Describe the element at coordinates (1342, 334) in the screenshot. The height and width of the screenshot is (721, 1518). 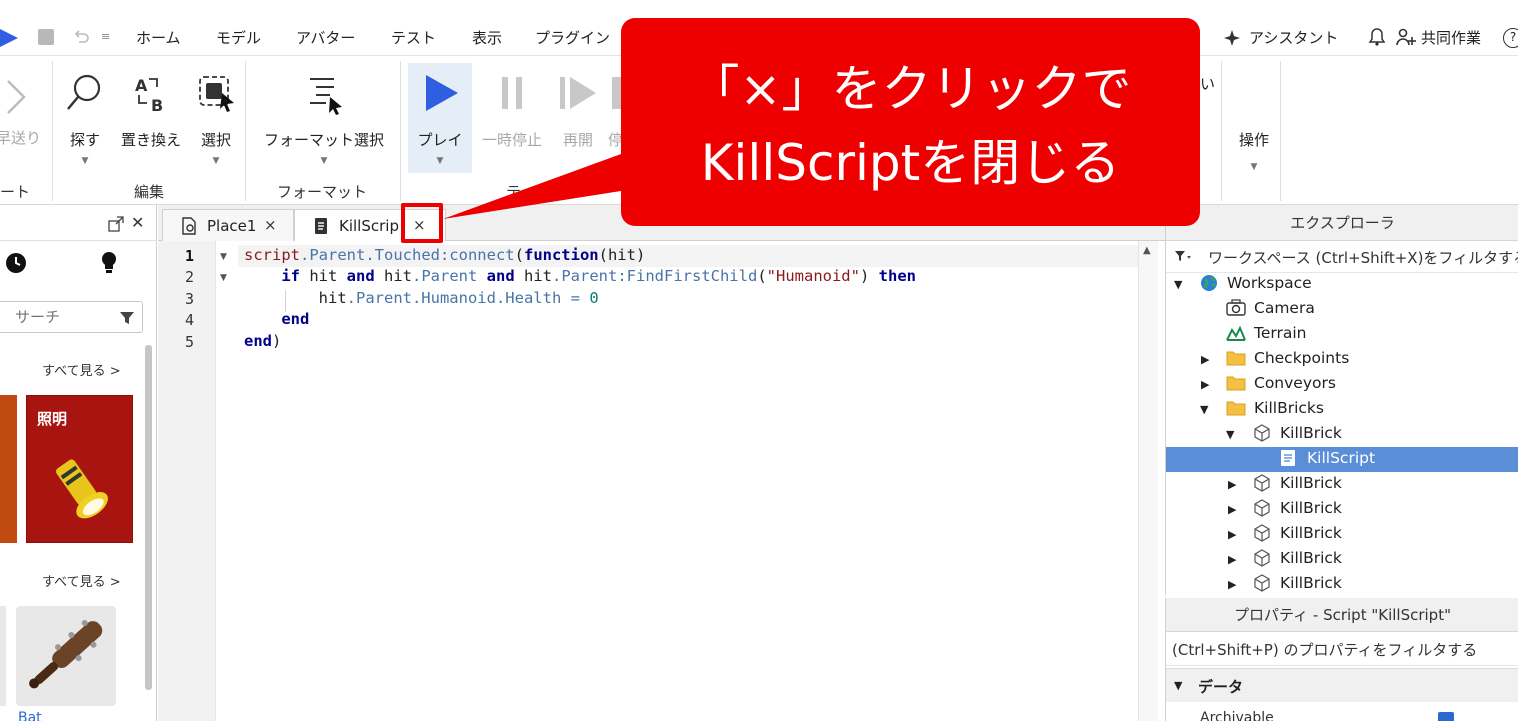
I see `tree-item-terrain: Terrain` at that location.